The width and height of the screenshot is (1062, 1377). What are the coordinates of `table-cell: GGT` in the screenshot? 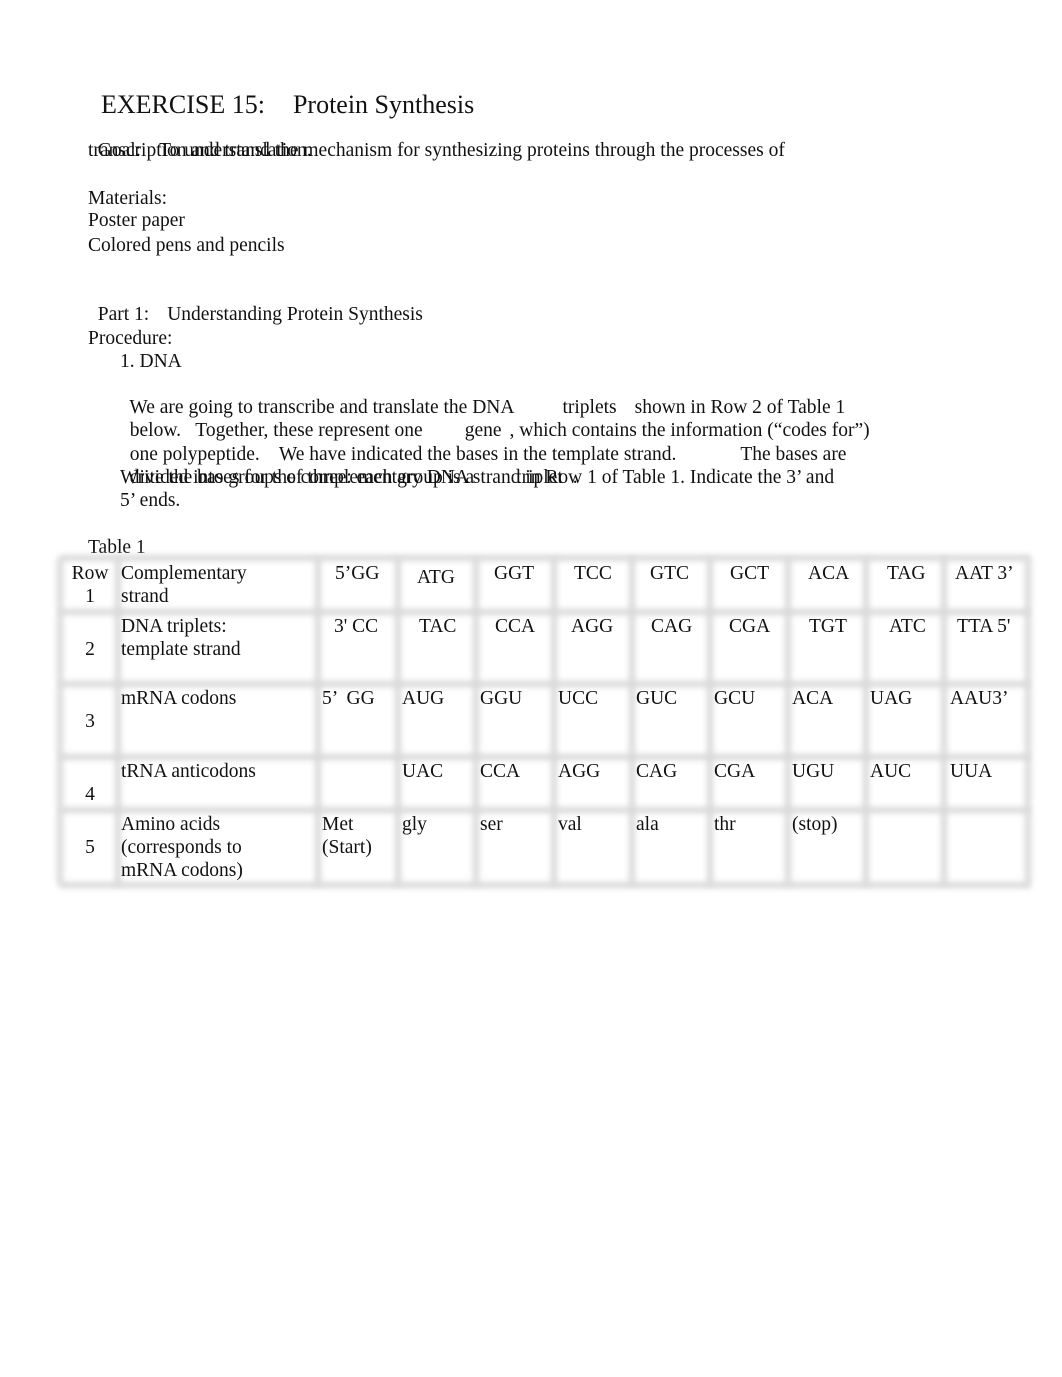 It's located at (514, 573).